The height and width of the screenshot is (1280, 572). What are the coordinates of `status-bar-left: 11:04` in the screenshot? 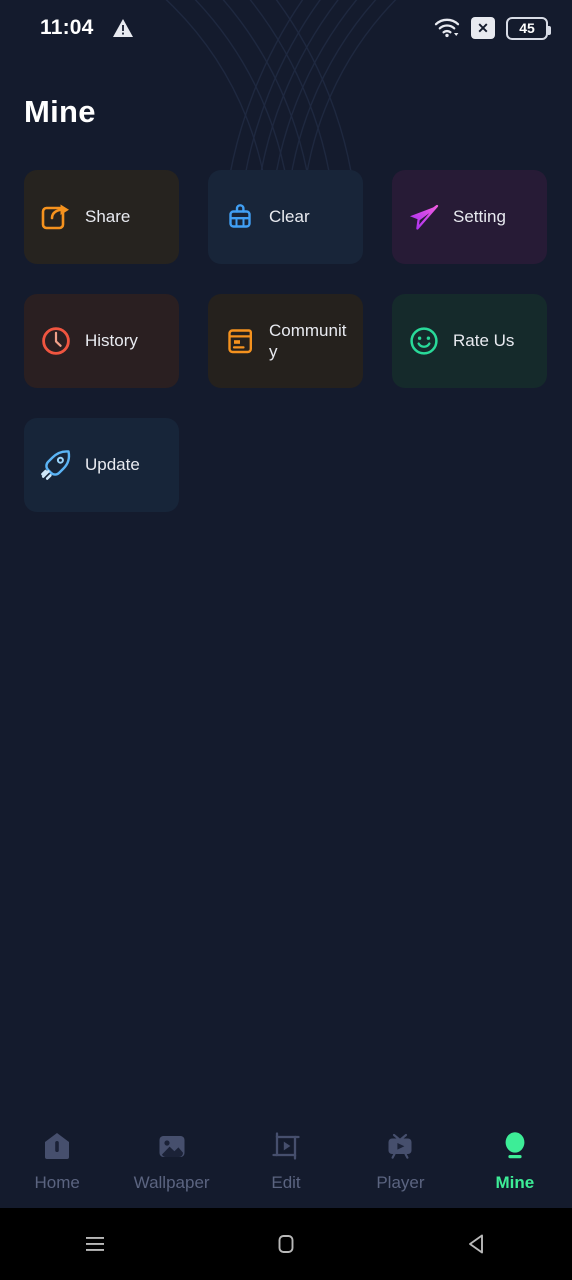 It's located at (87, 28).